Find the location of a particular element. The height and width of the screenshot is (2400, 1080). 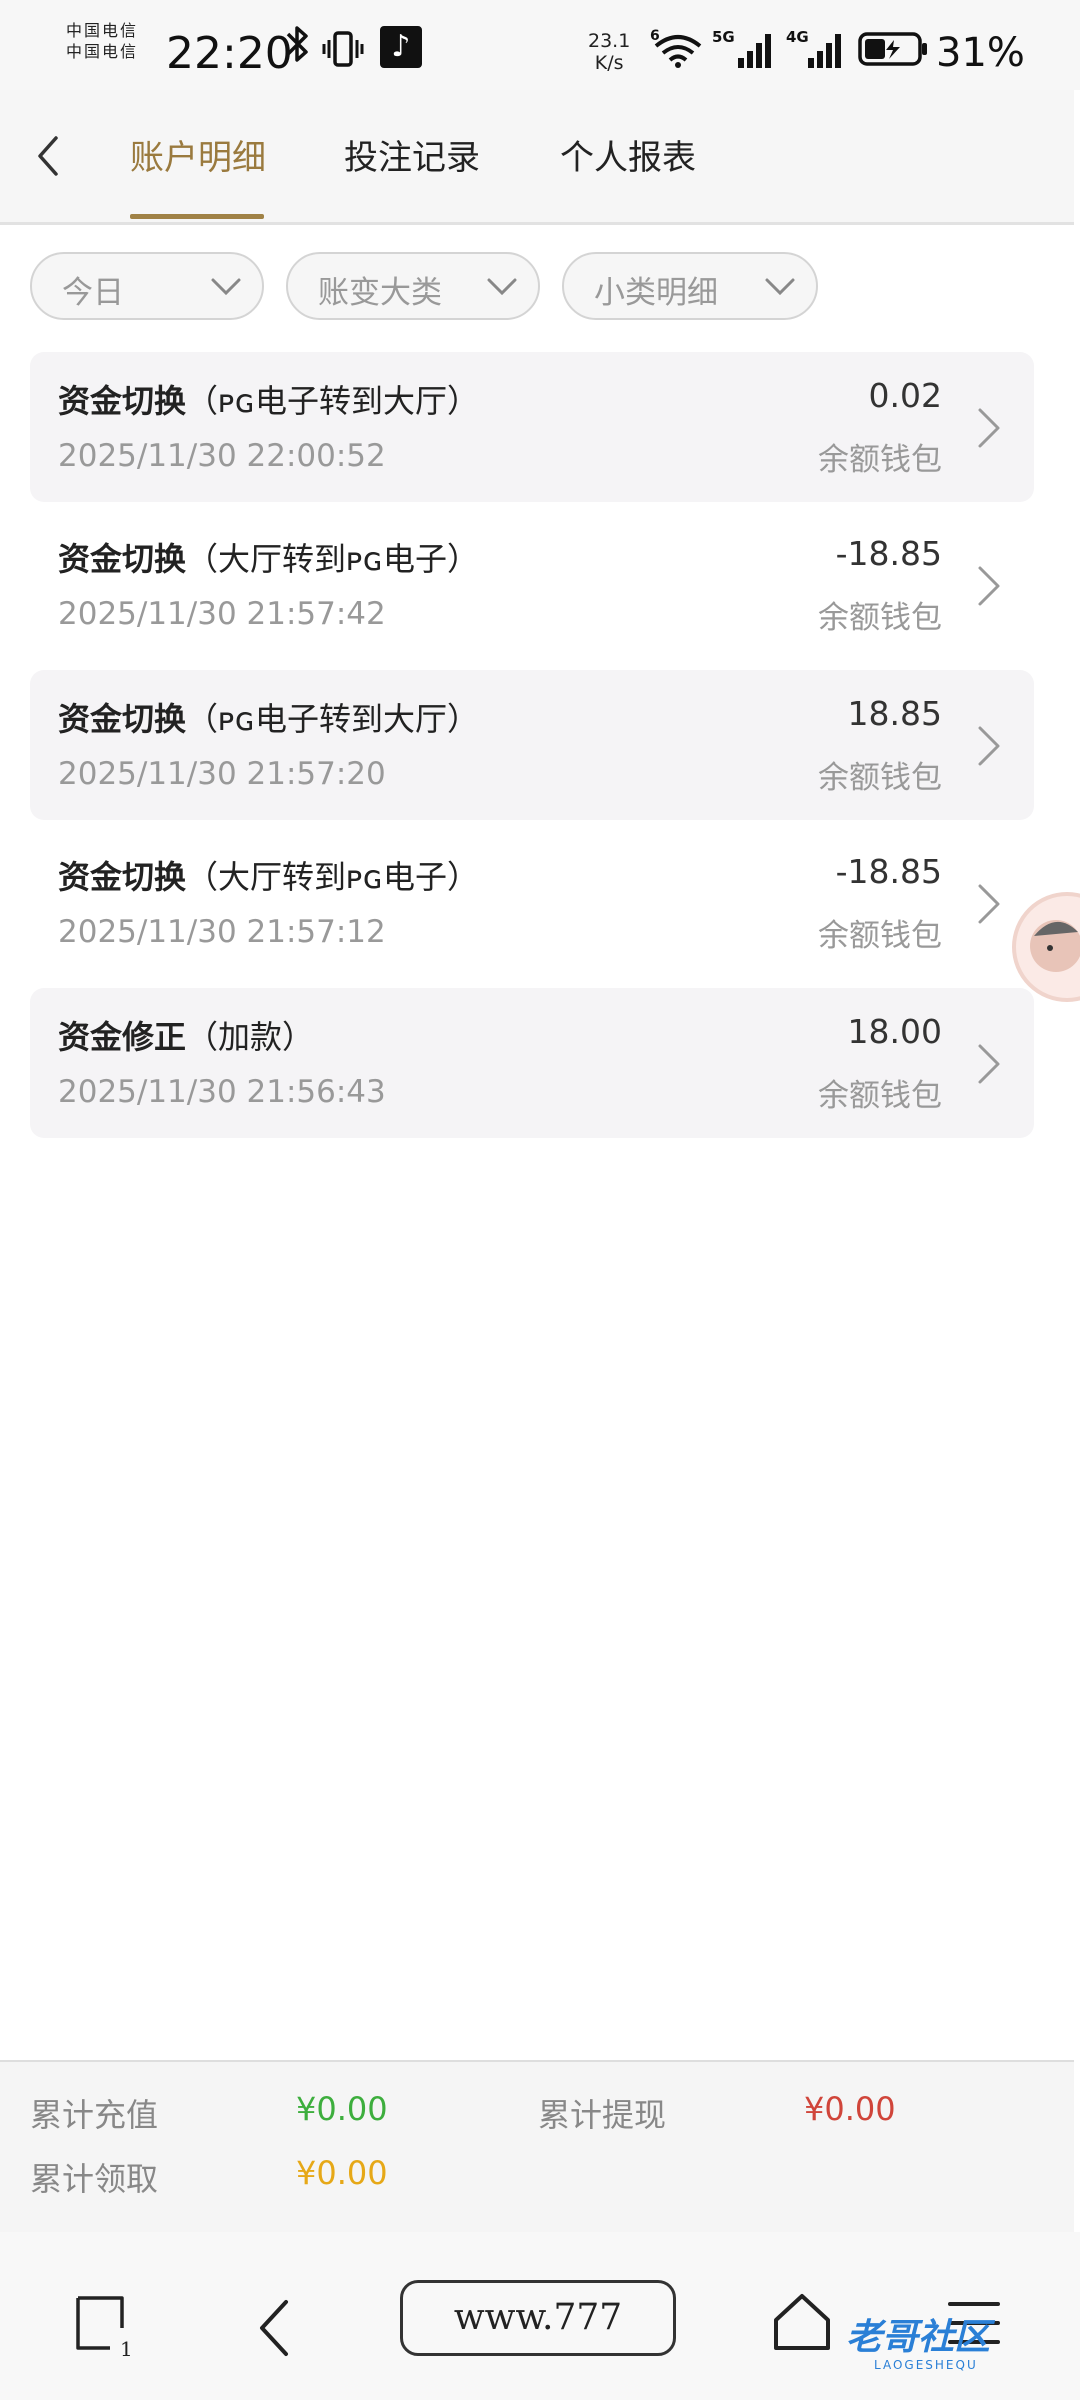

transaction-time: 2025/11/30 21:57:12 is located at coordinates (222, 932).